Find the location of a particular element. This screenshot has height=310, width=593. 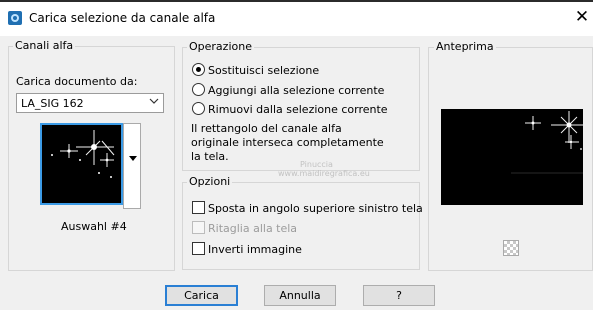

checkbox-sposta is located at coordinates (198, 207).